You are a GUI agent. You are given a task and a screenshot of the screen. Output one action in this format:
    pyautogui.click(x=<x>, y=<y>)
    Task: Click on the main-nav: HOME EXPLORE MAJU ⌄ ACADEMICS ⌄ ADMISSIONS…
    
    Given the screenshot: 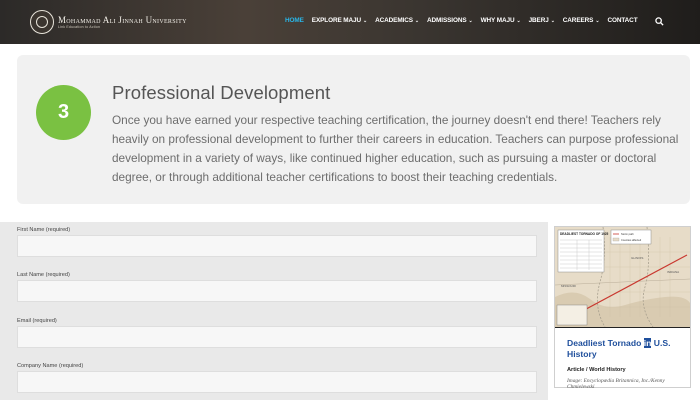 What is the action you would take?
    pyautogui.click(x=465, y=20)
    